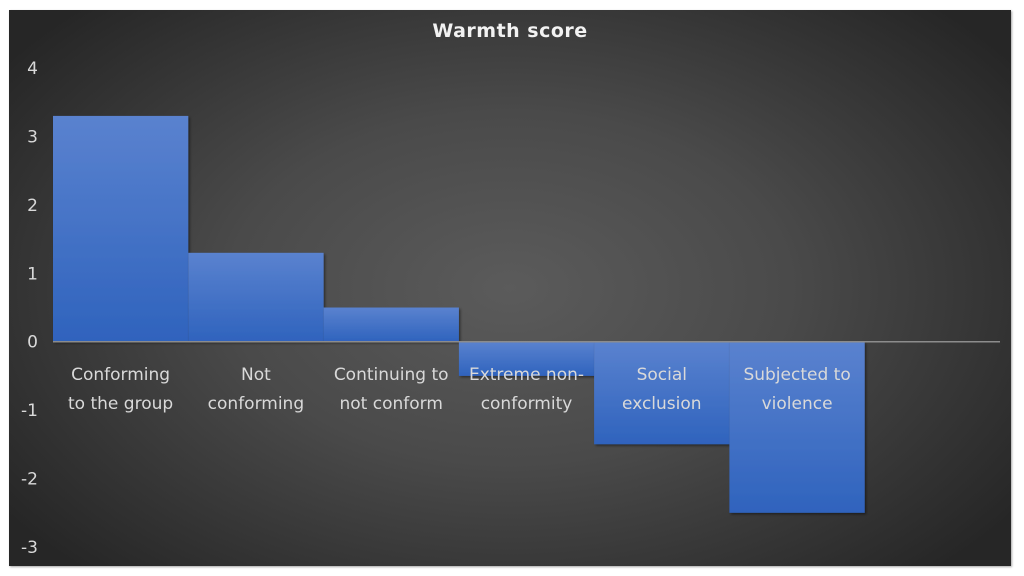 Image resolution: width=1024 pixels, height=576 pixels. What do you see at coordinates (32, 137) in the screenshot?
I see `y-tick-label: 3` at bounding box center [32, 137].